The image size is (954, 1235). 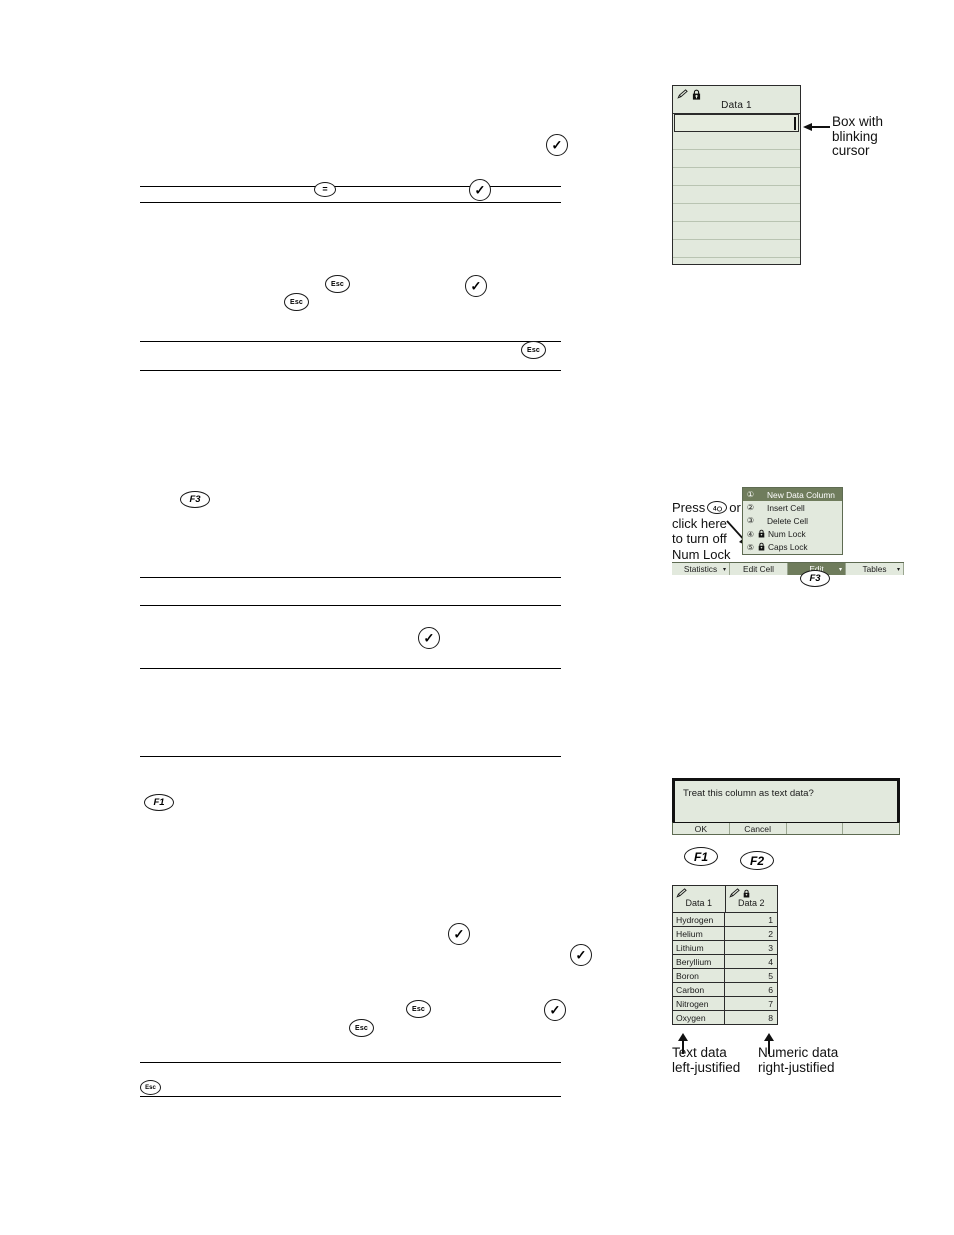 I want to click on softkey-label: Edit Cell, so click(x=758, y=568).